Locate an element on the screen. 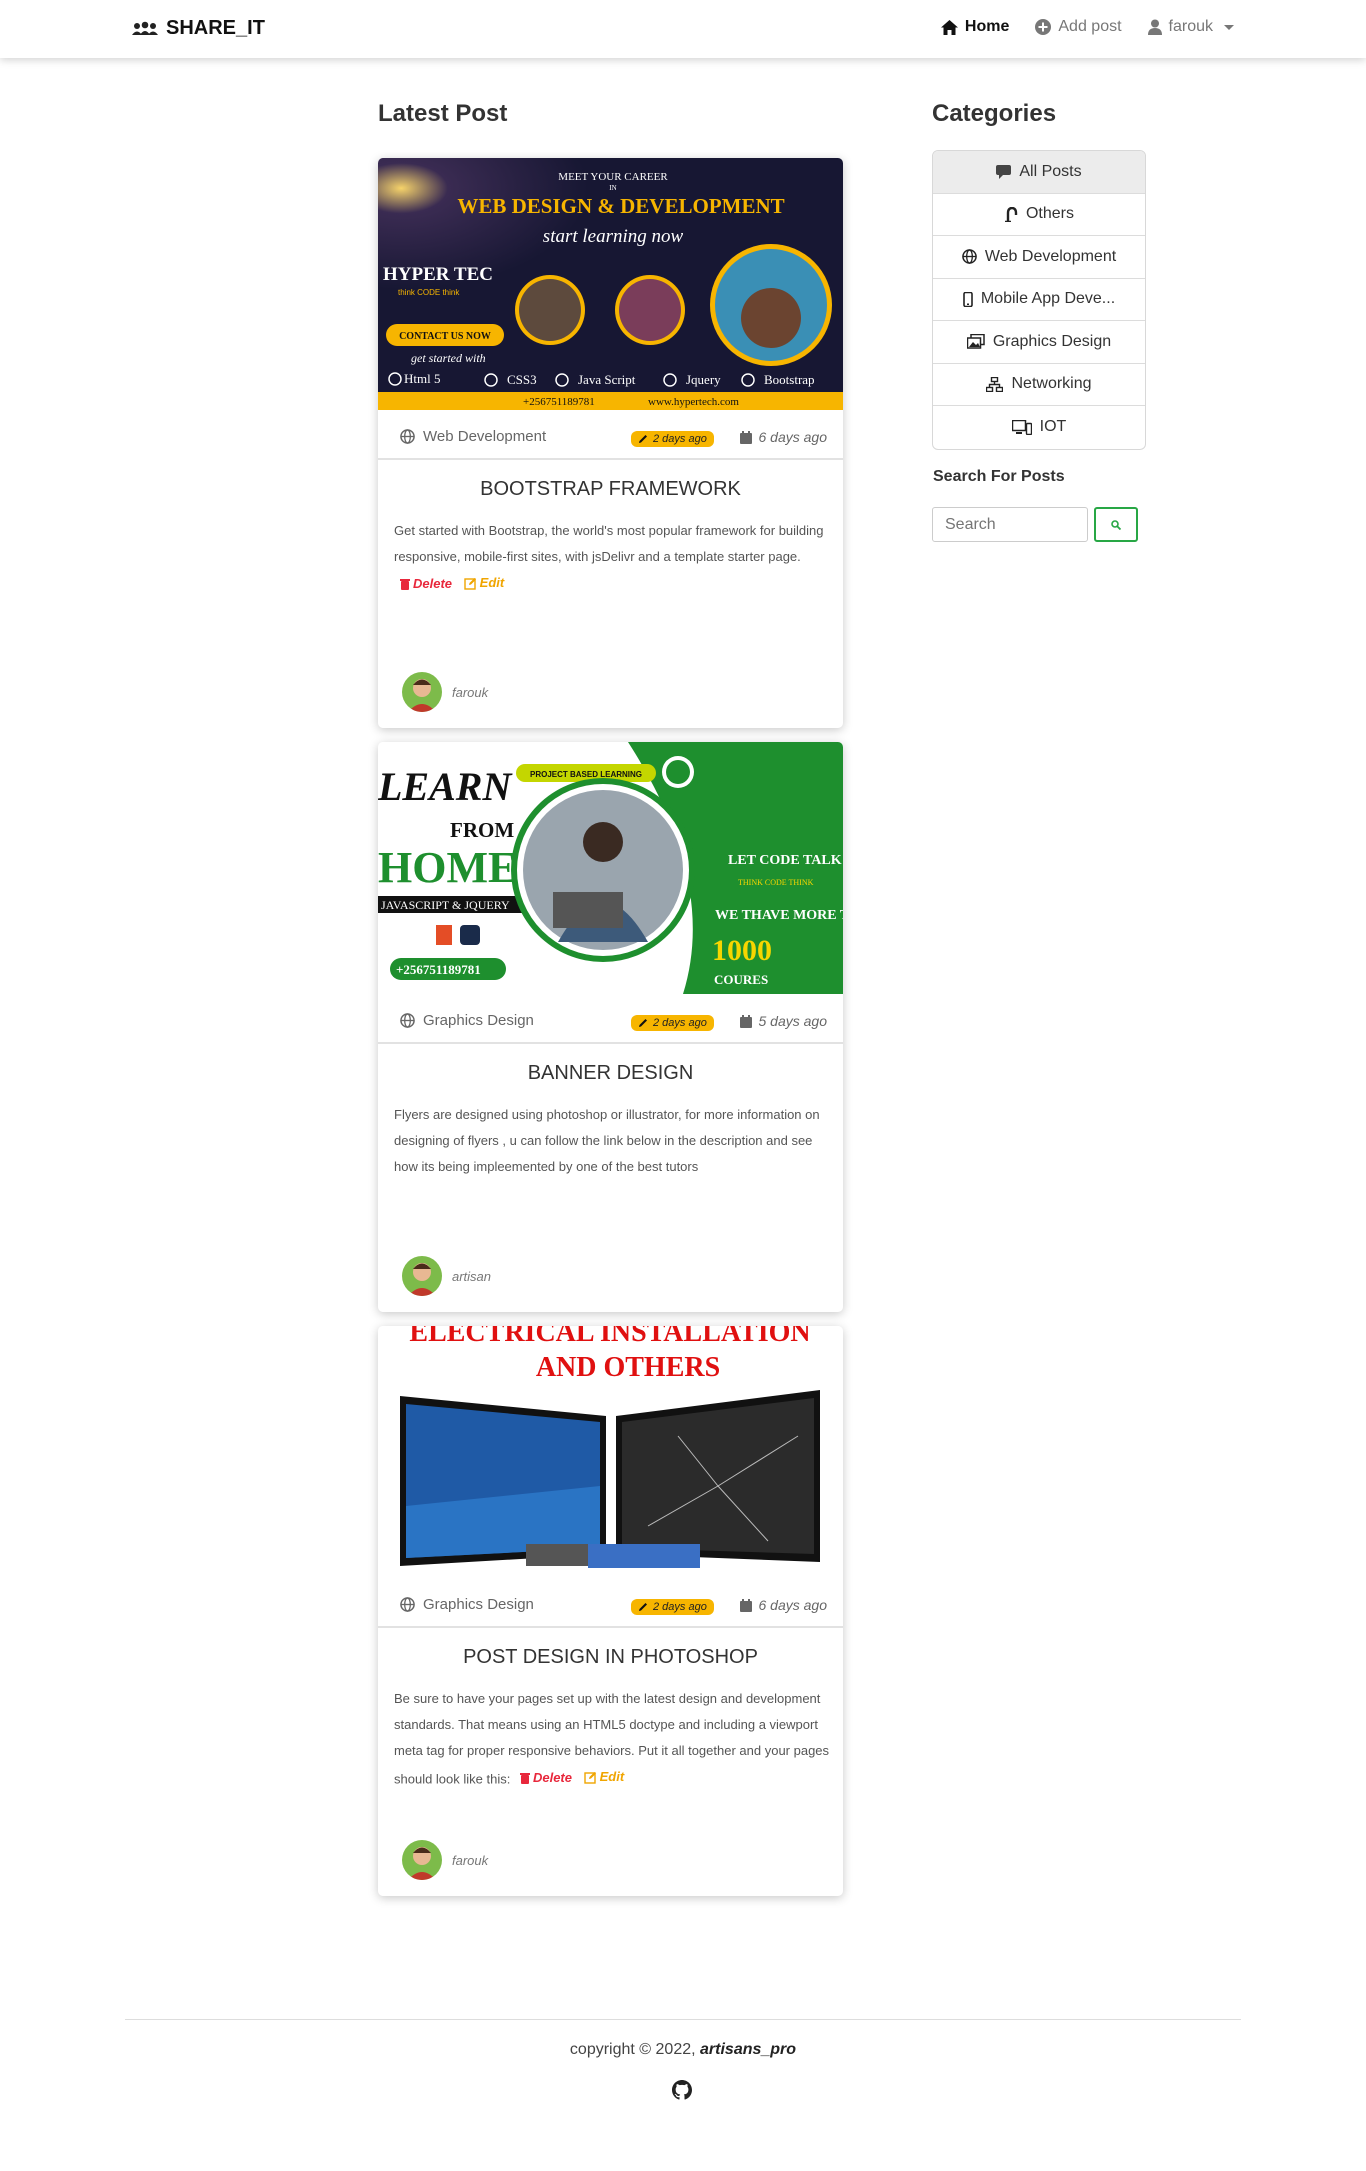 The width and height of the screenshot is (1366, 2171). category-label: Web Development is located at coordinates (1050, 256).